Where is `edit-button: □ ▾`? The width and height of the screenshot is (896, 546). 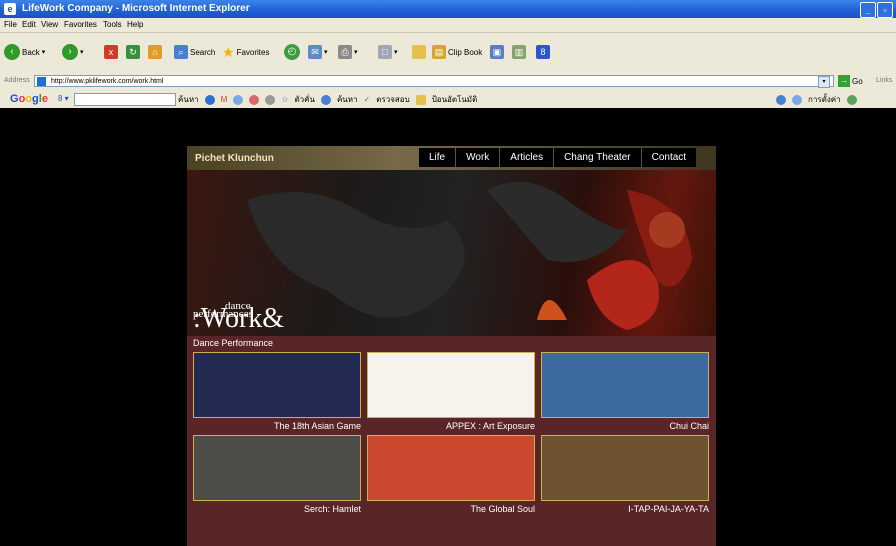
edit-button: □ ▾ is located at coordinates (388, 52).